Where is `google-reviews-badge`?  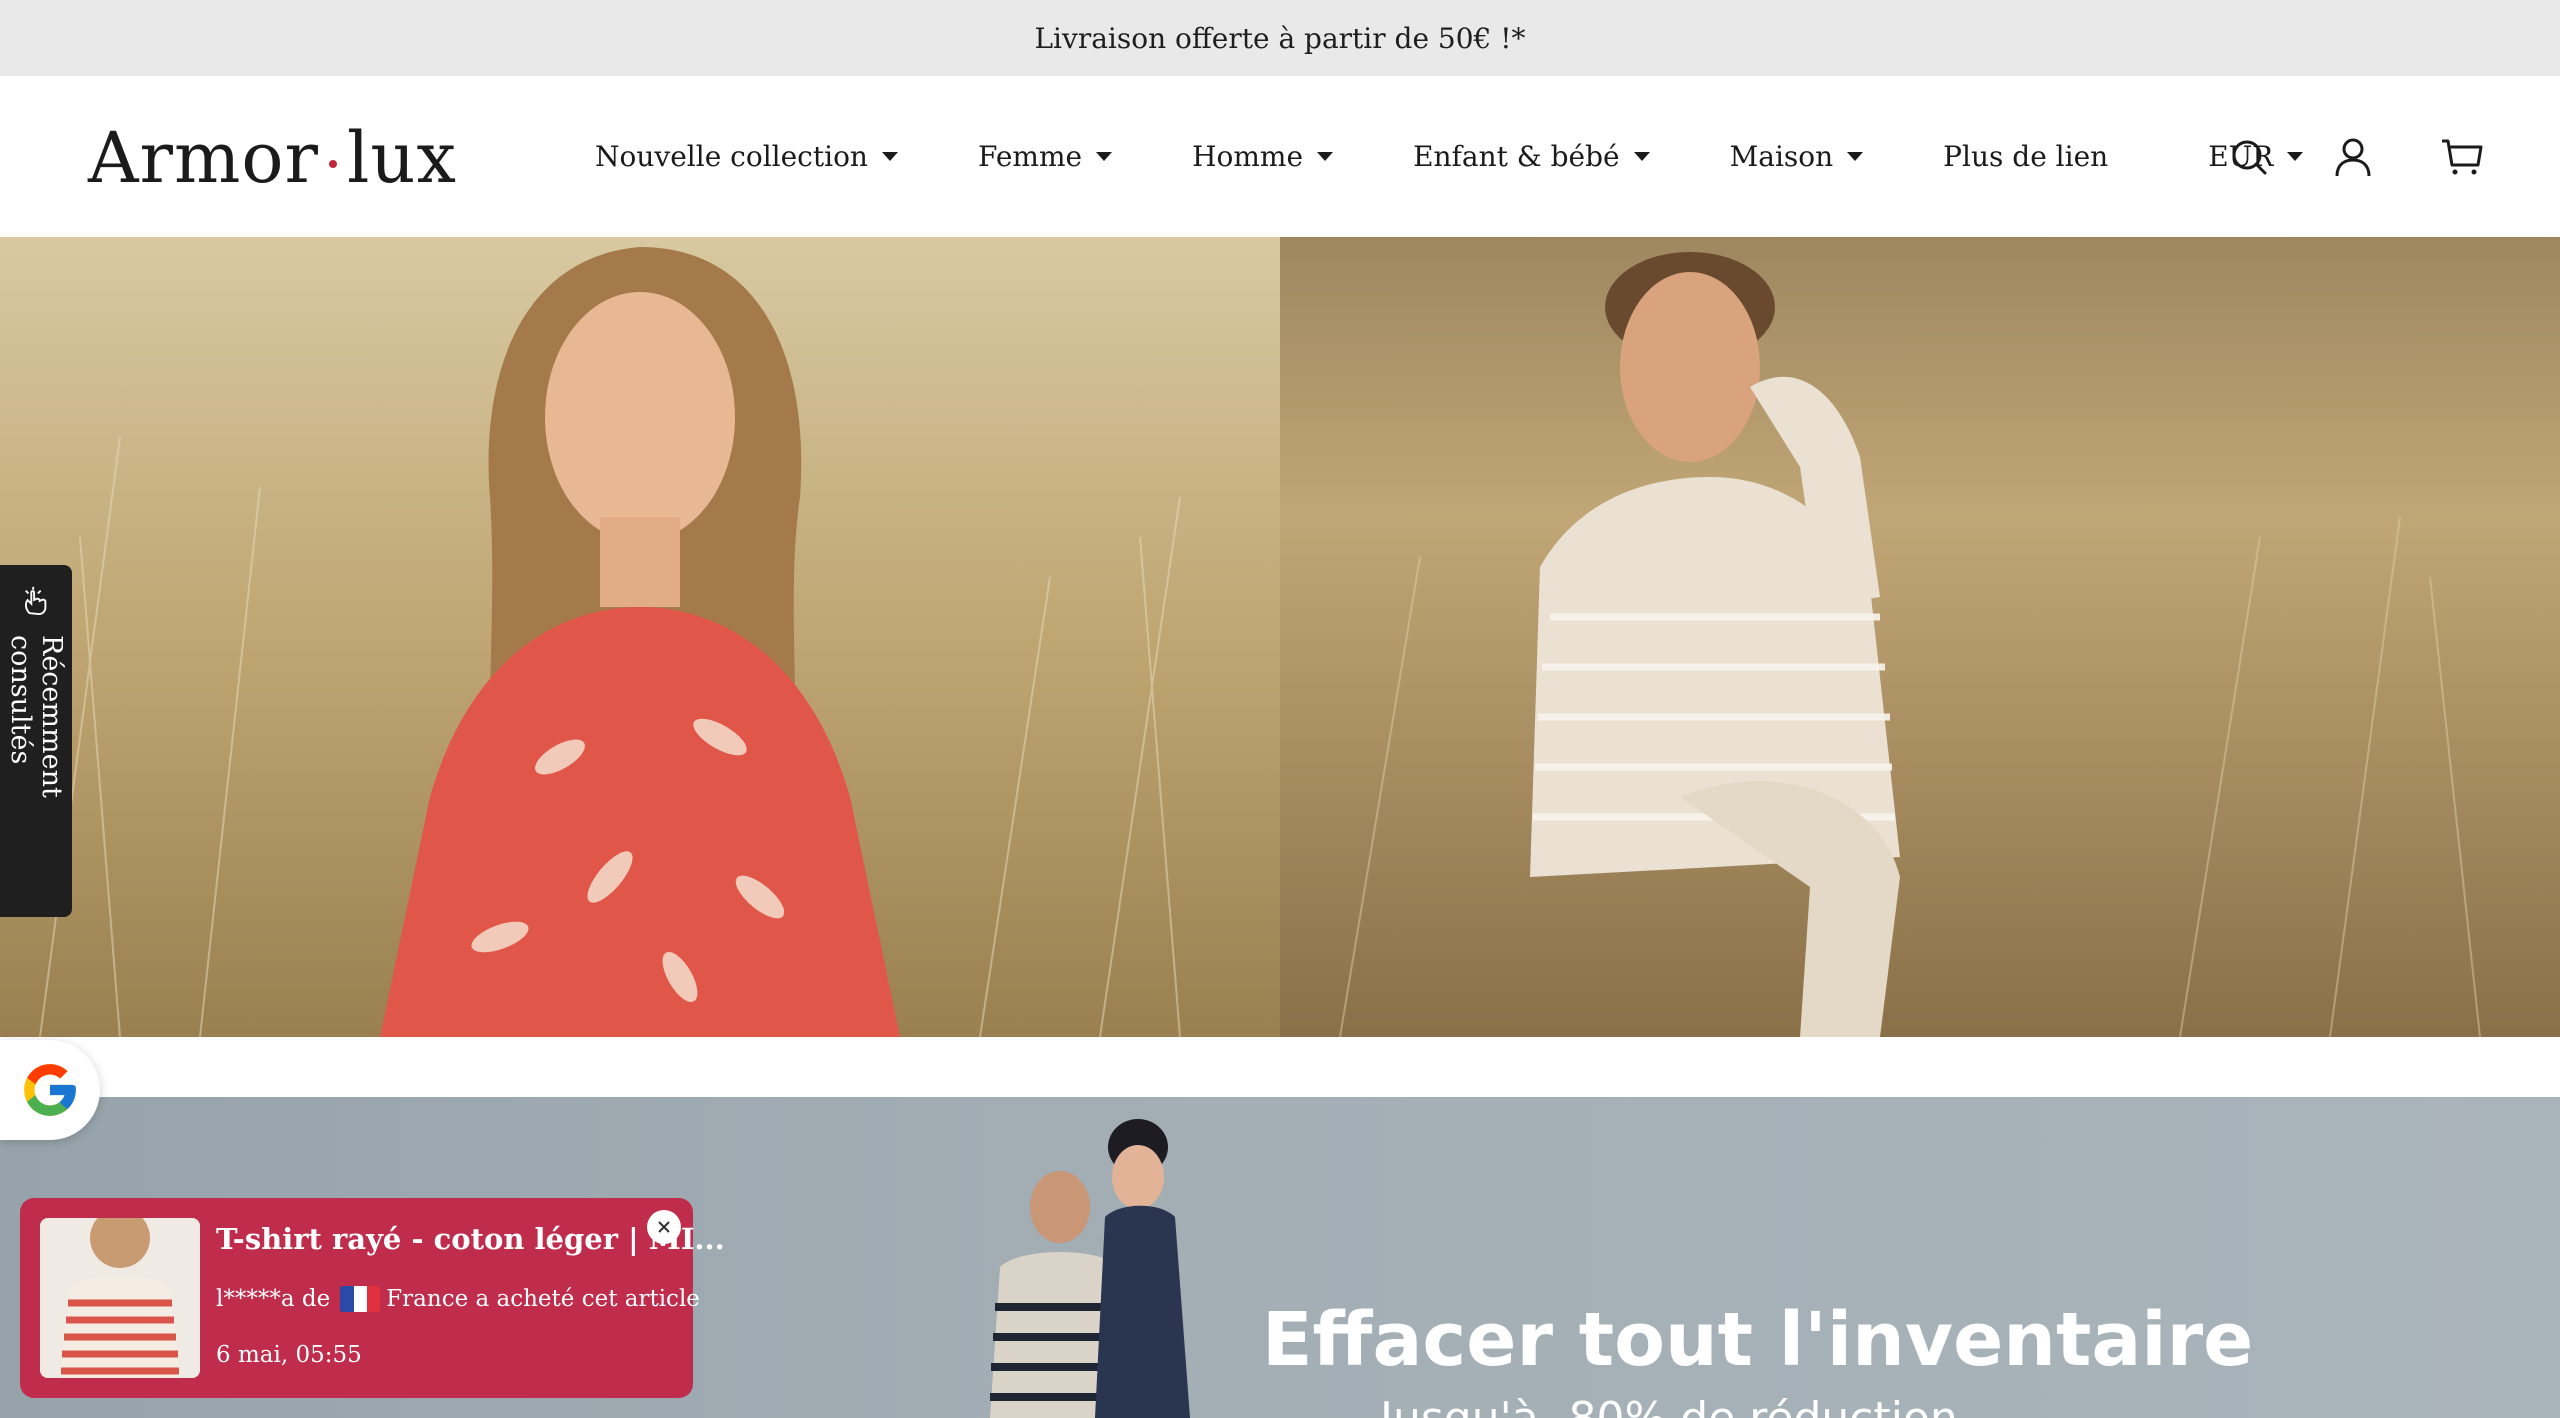
google-reviews-badge is located at coordinates (50, 1090).